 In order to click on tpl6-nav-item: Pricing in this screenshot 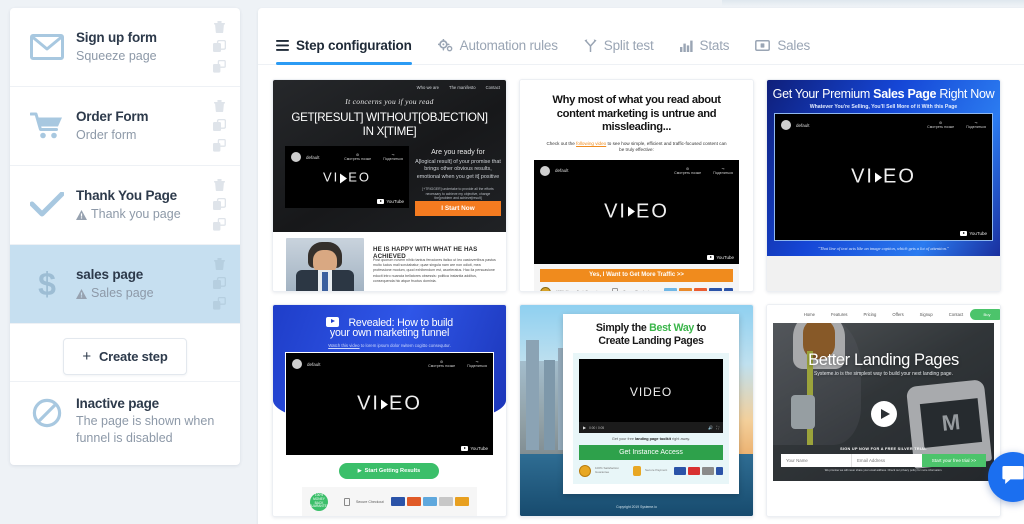, I will do `click(870, 314)`.